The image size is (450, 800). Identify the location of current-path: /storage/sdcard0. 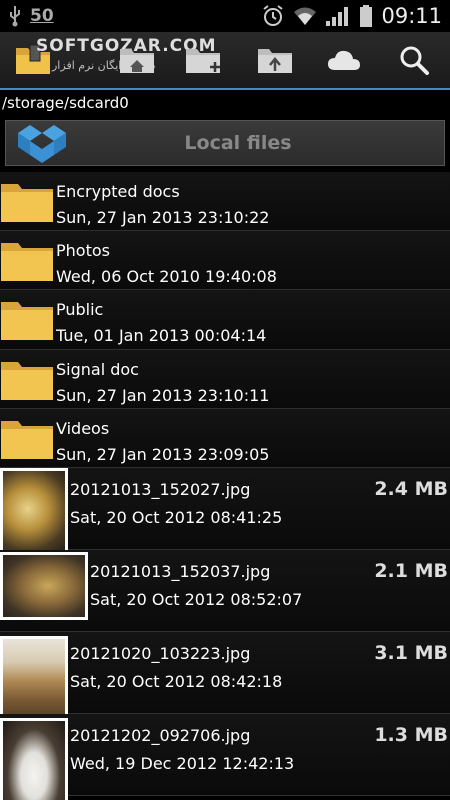
(65, 103).